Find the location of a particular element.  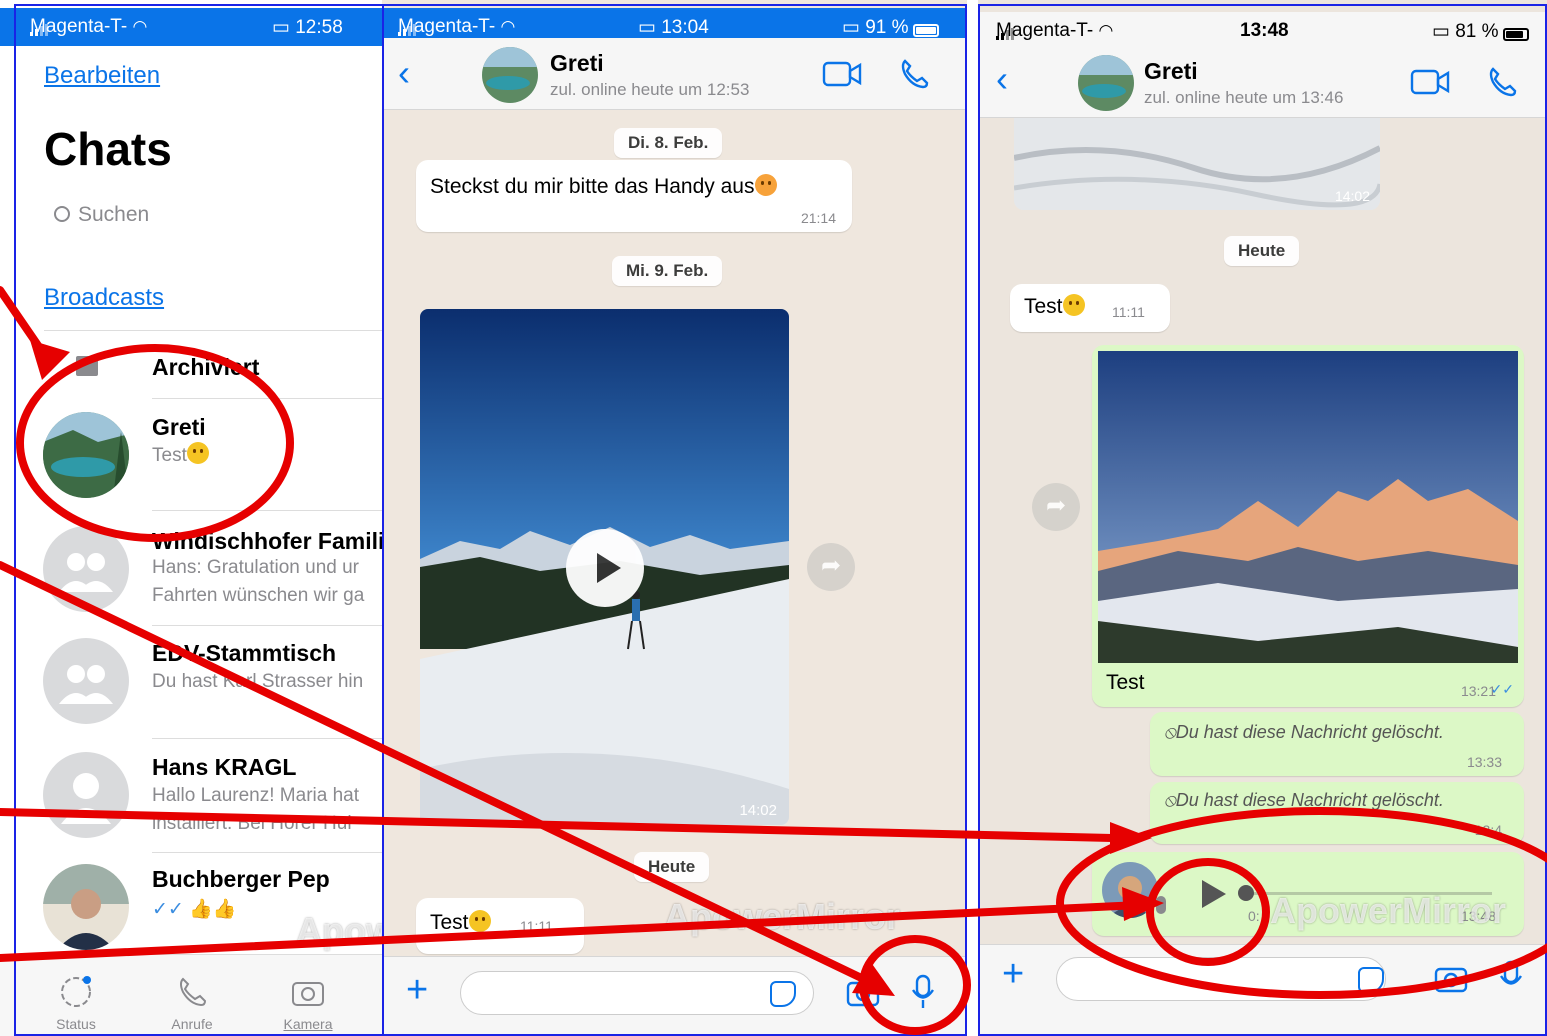

search-input: Suchen is located at coordinates (101, 215).